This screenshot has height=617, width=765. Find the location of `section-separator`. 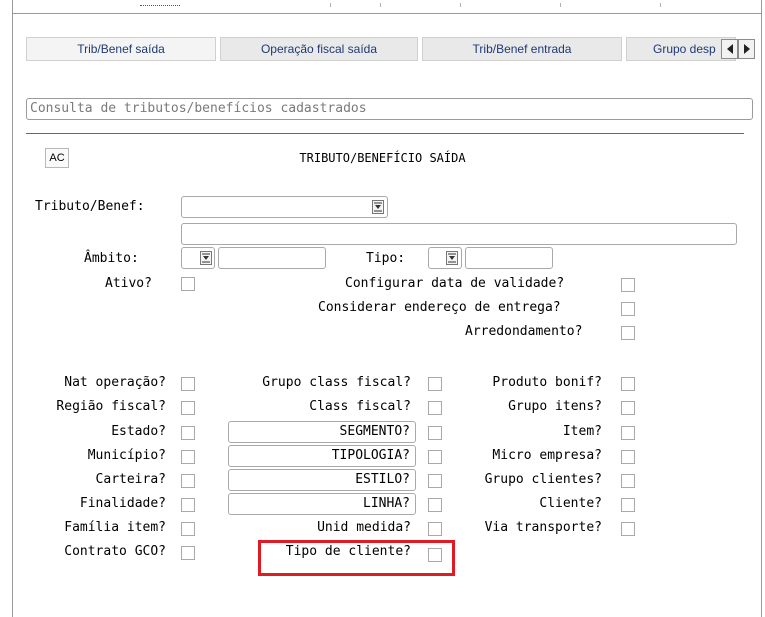

section-separator is located at coordinates (385, 133).